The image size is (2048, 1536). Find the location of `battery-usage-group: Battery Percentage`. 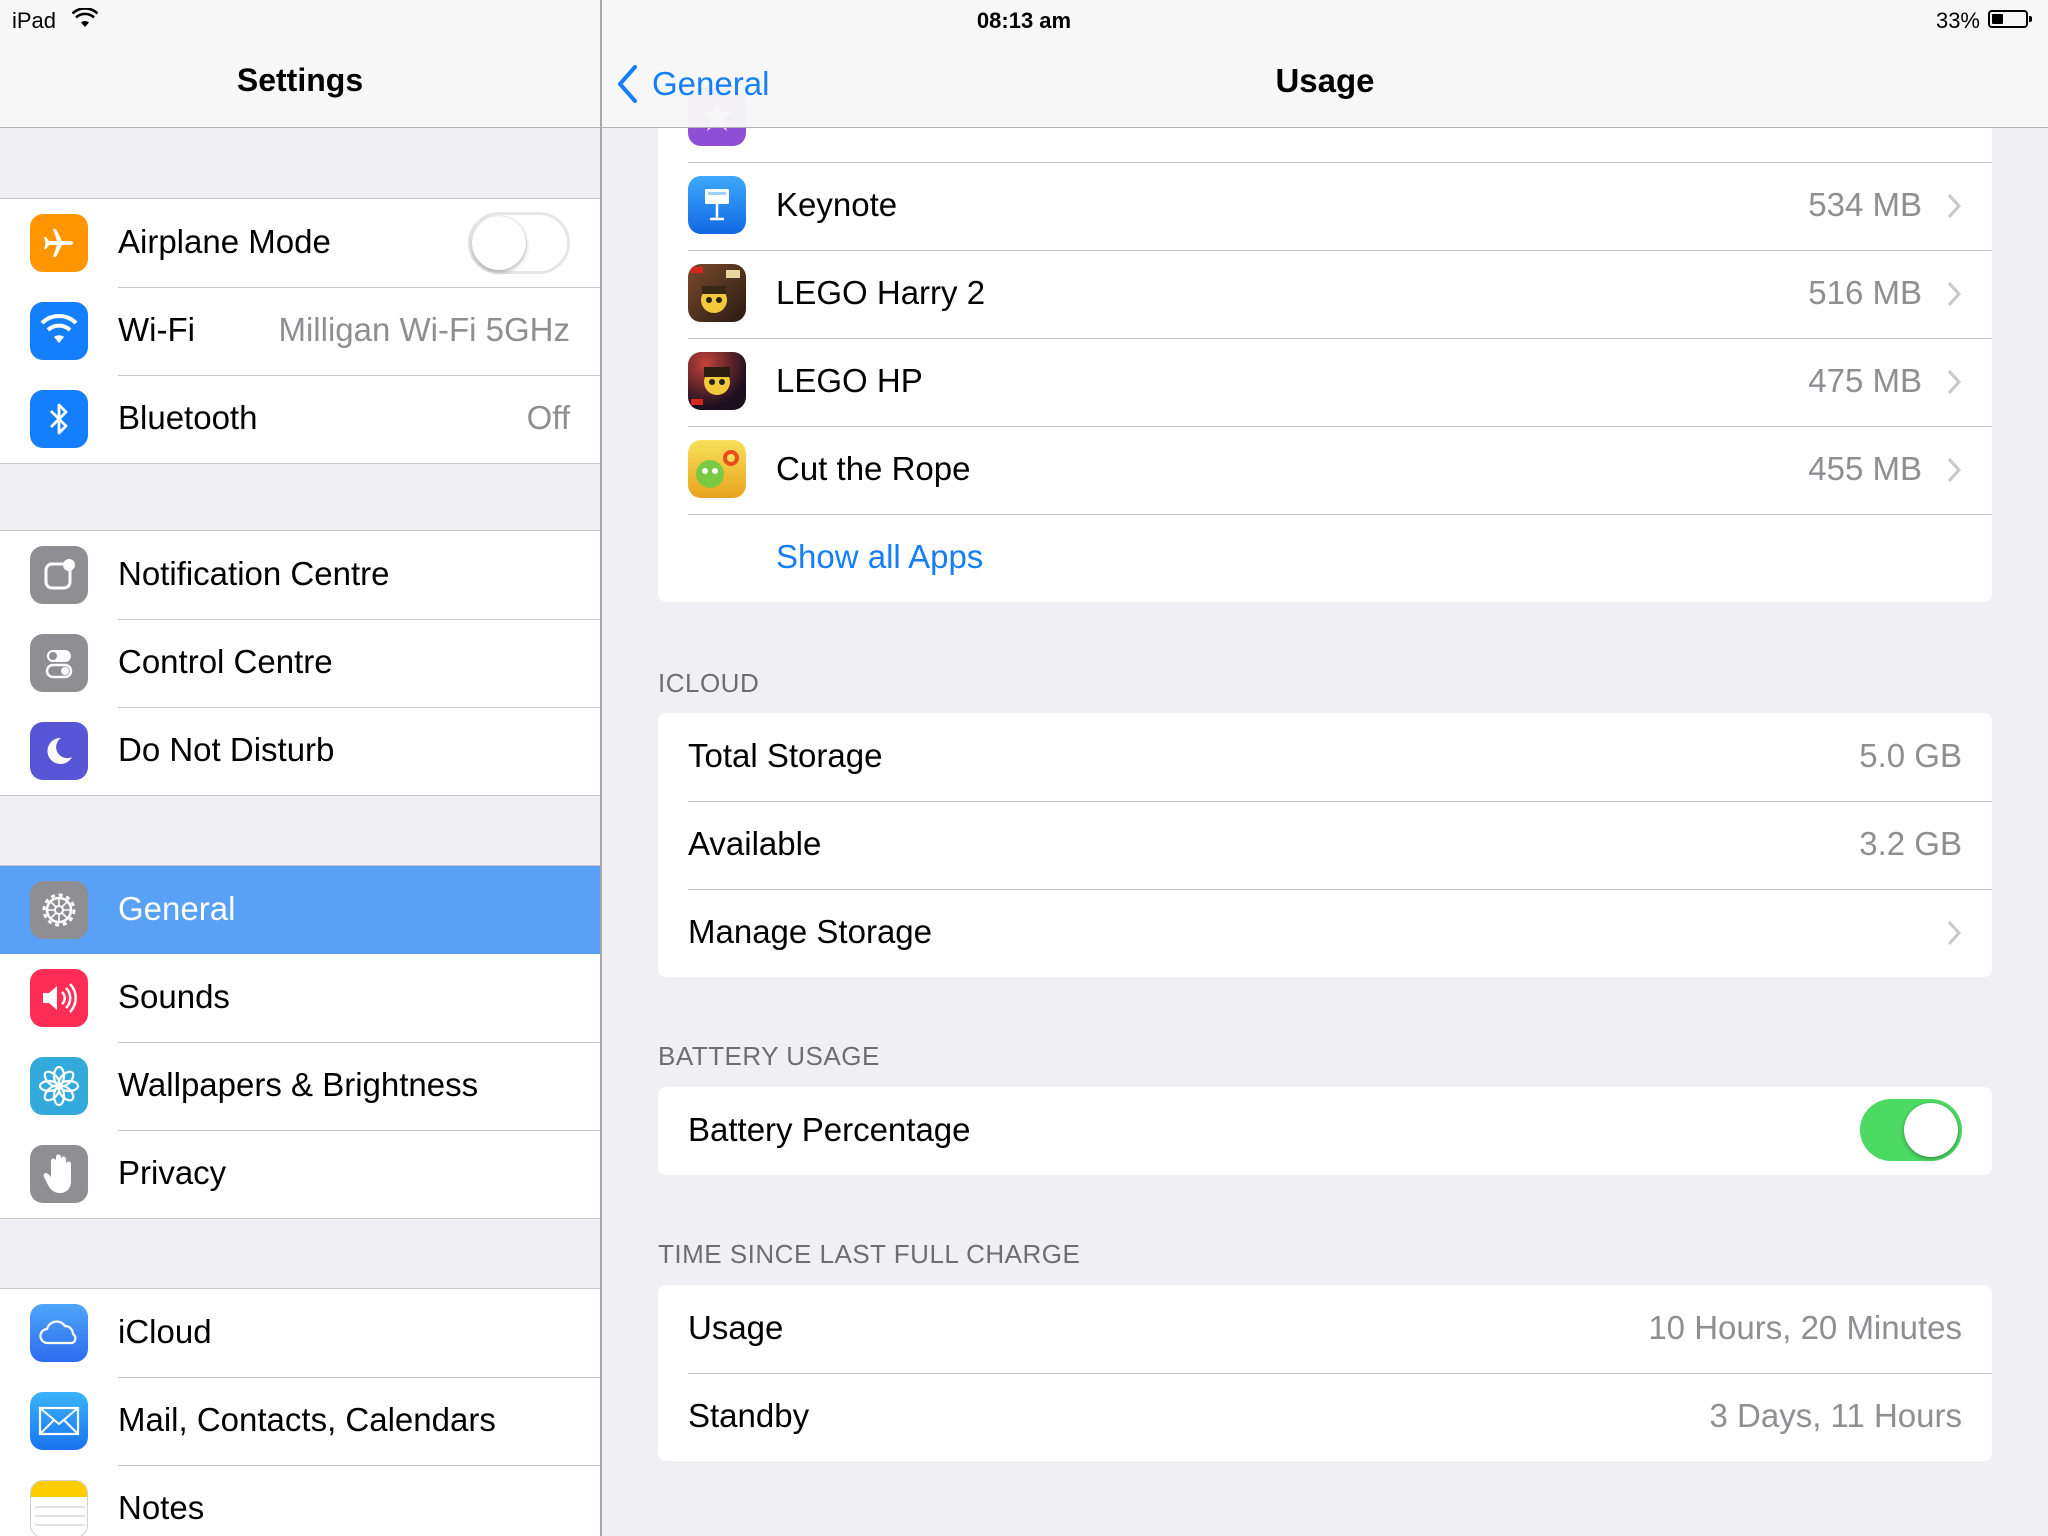

battery-usage-group: Battery Percentage is located at coordinates (1325, 1131).